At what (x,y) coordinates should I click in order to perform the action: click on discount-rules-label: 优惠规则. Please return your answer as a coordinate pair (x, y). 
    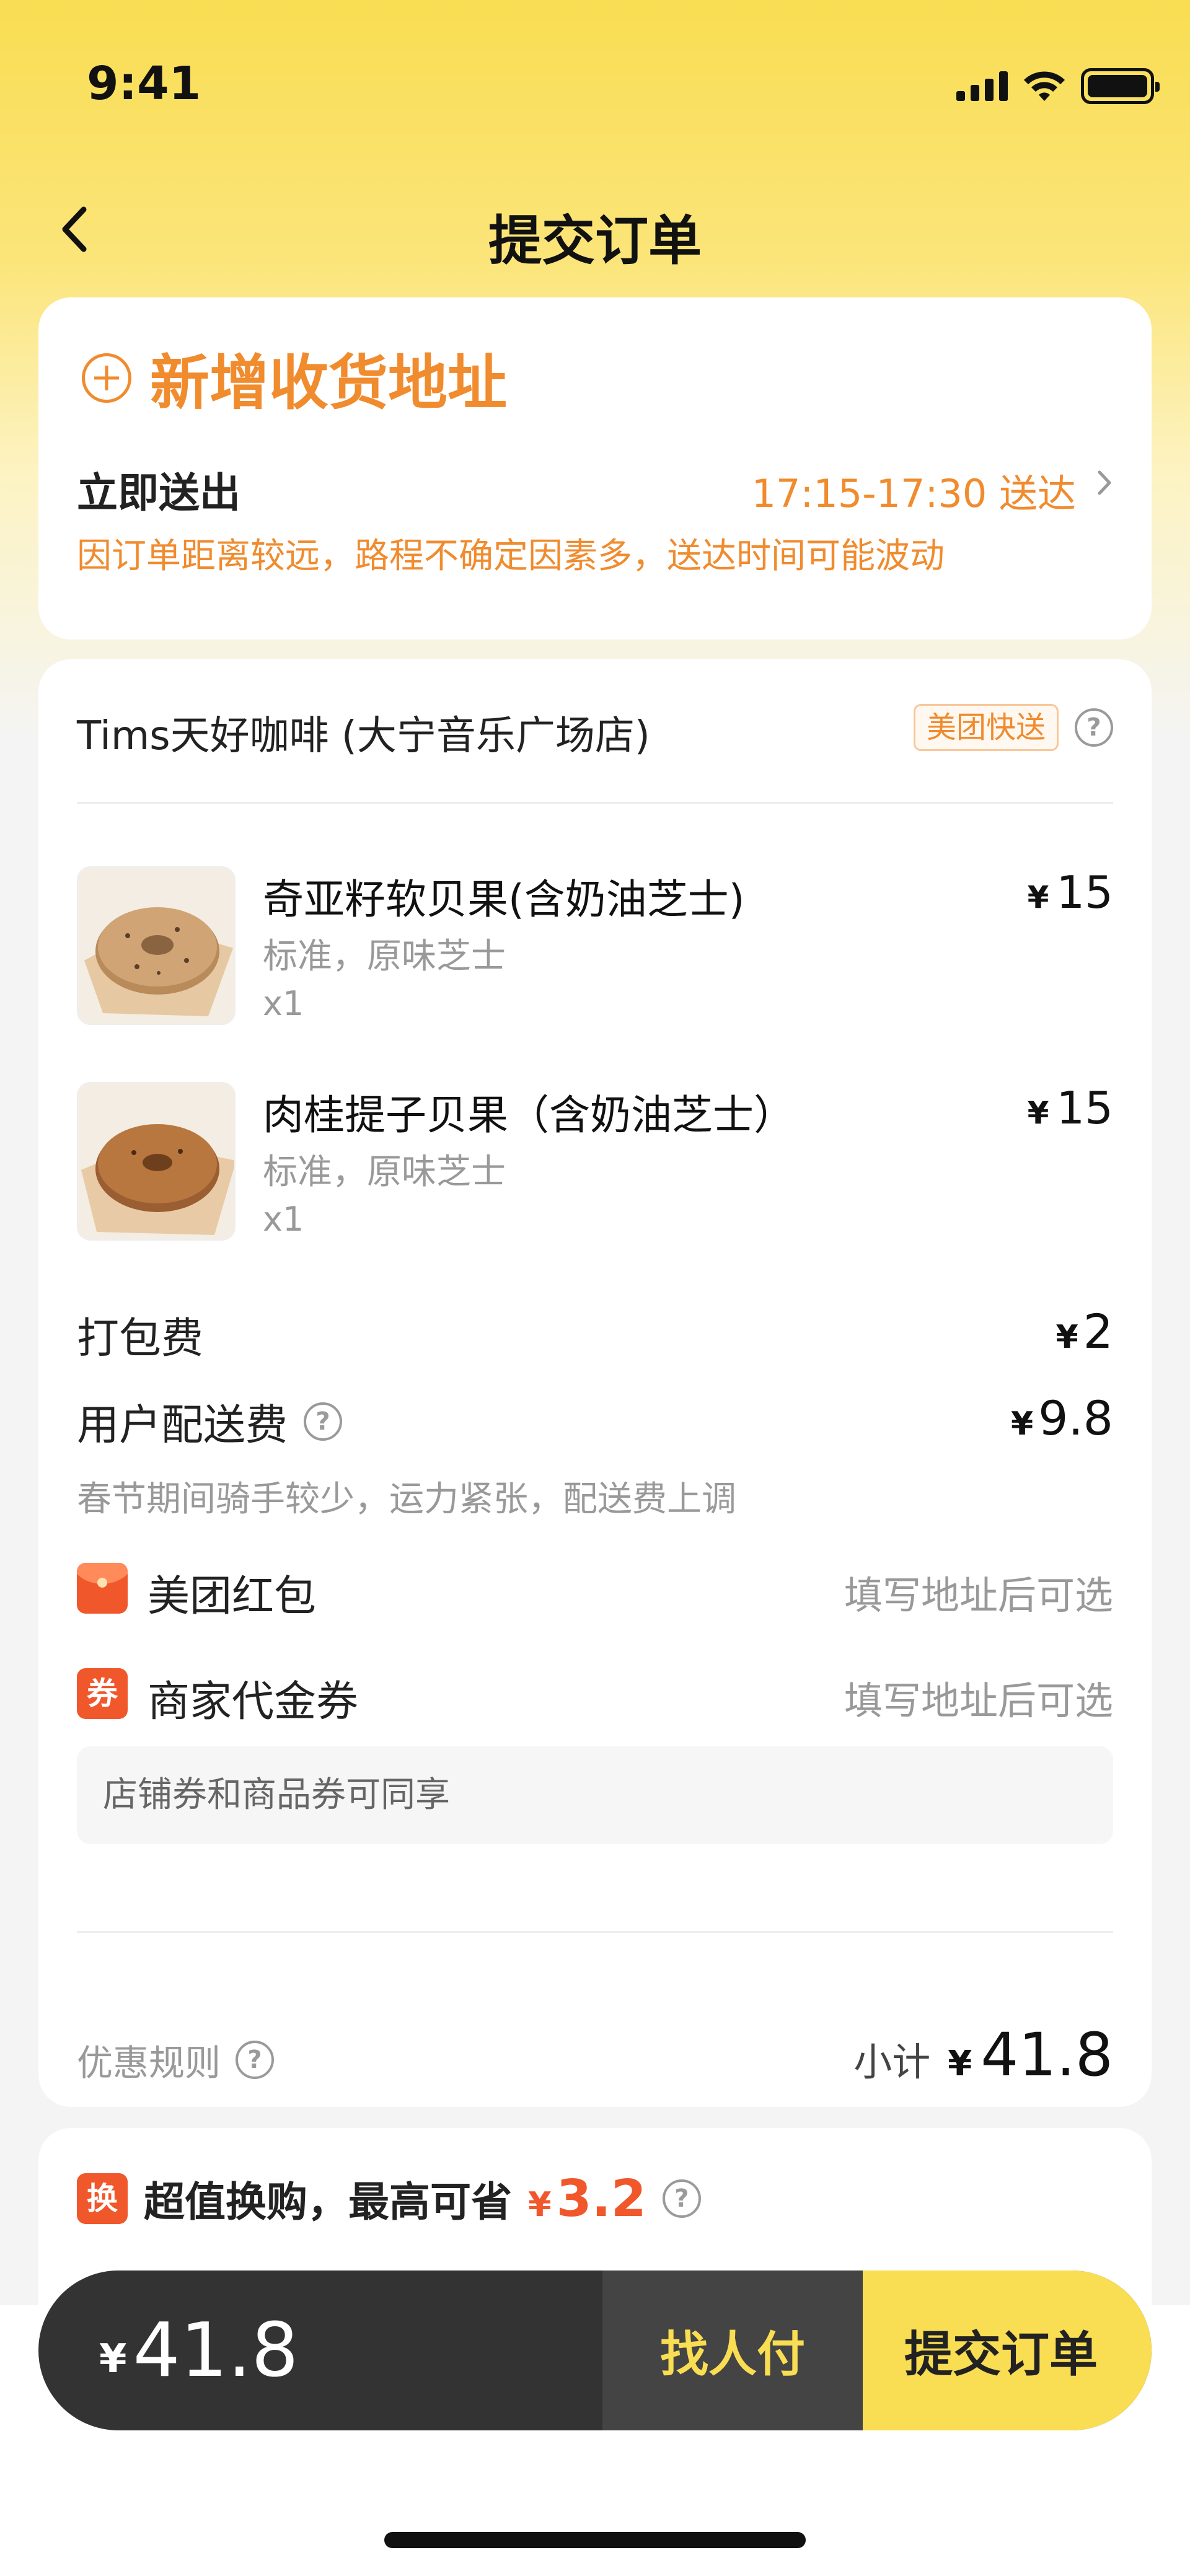
    Looking at the image, I should click on (149, 2063).